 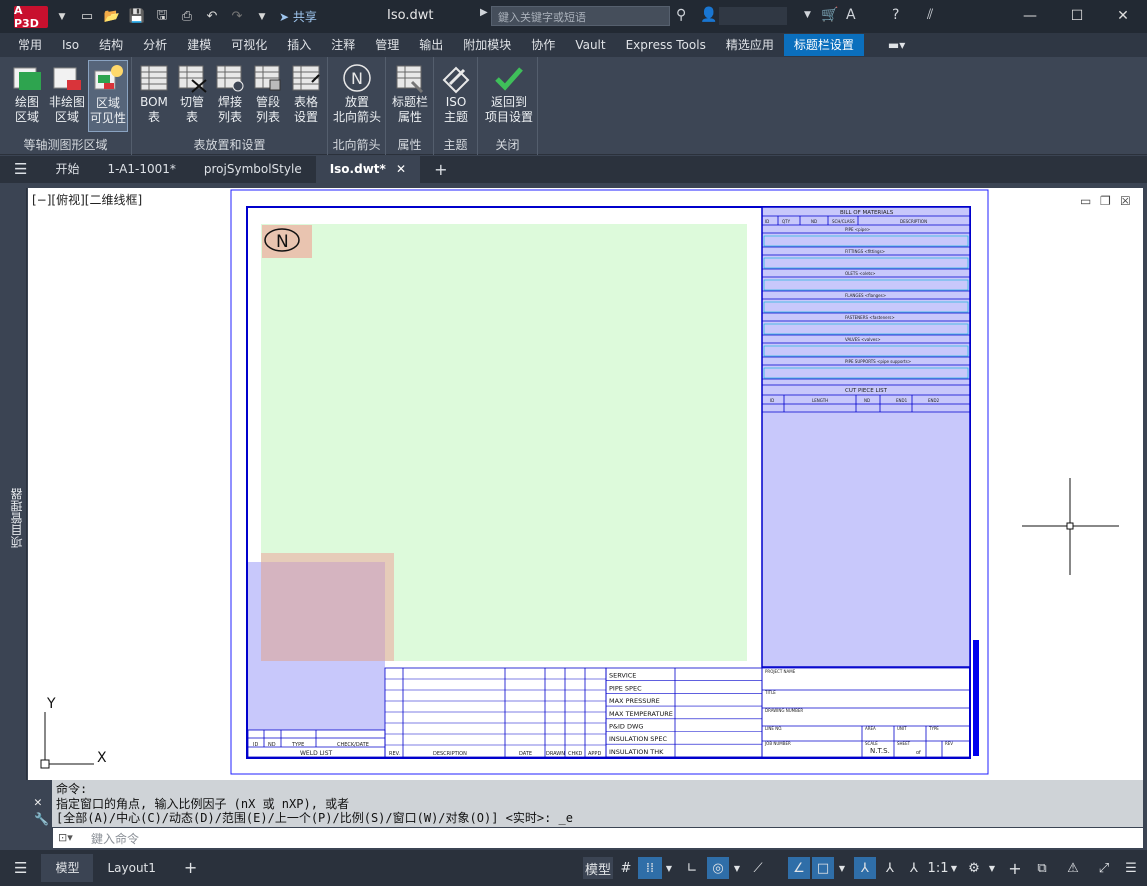 I want to click on panel-title: 表放置和设置, so click(x=229, y=145).